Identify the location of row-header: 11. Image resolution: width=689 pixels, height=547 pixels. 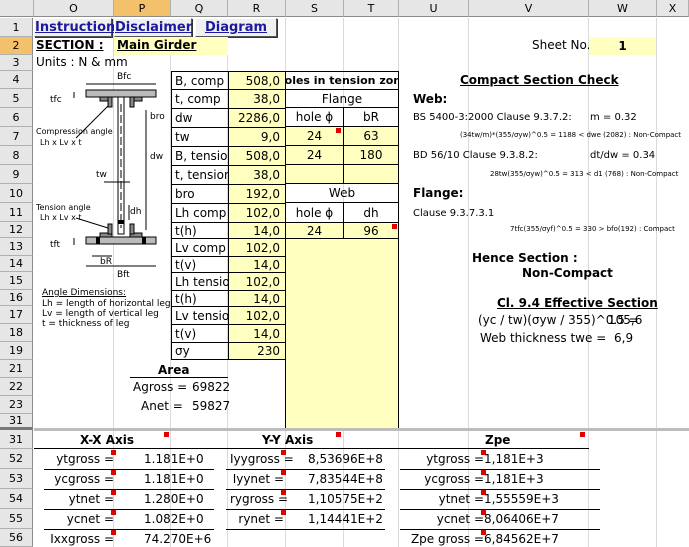
(16, 212).